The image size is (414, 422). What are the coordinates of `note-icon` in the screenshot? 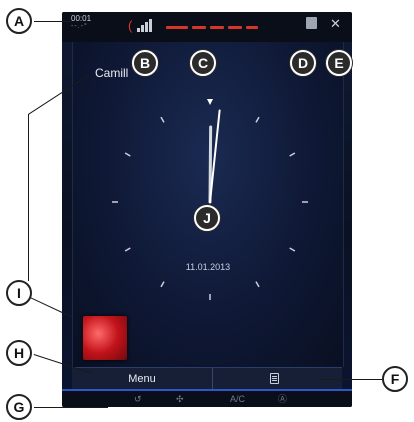 It's located at (311, 23).